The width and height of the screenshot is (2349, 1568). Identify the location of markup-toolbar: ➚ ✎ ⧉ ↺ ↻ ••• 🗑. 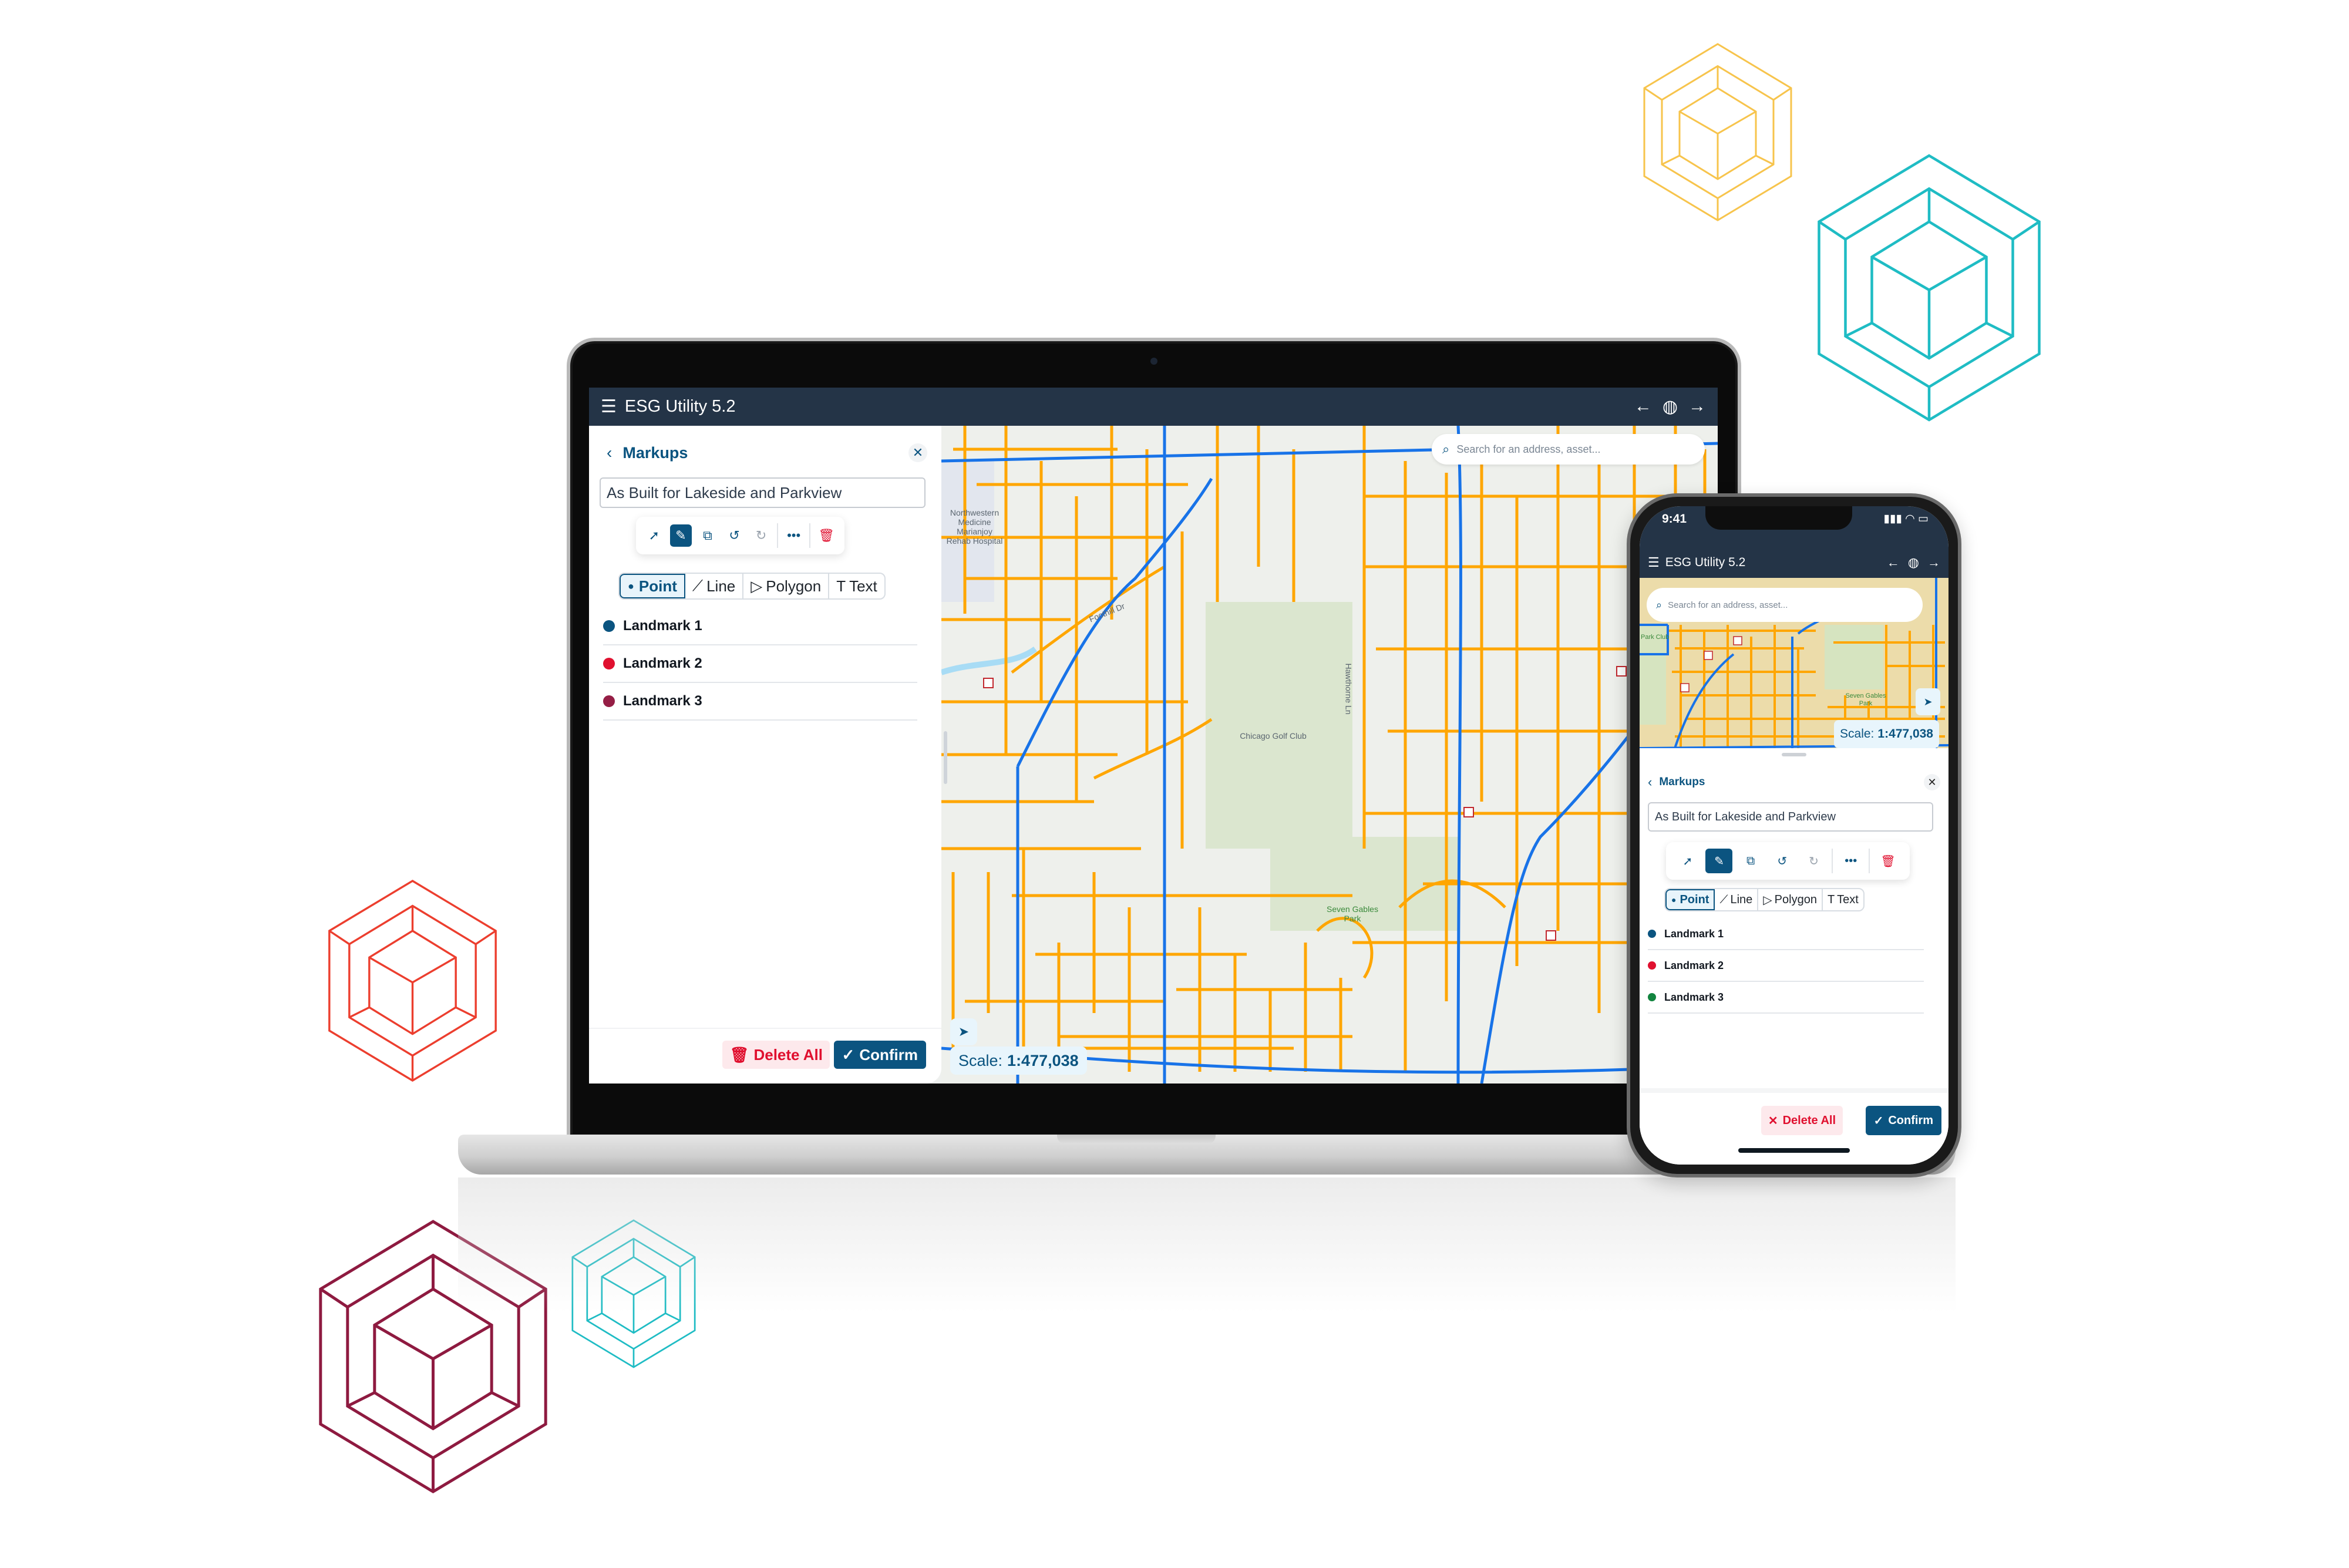
(740, 535).